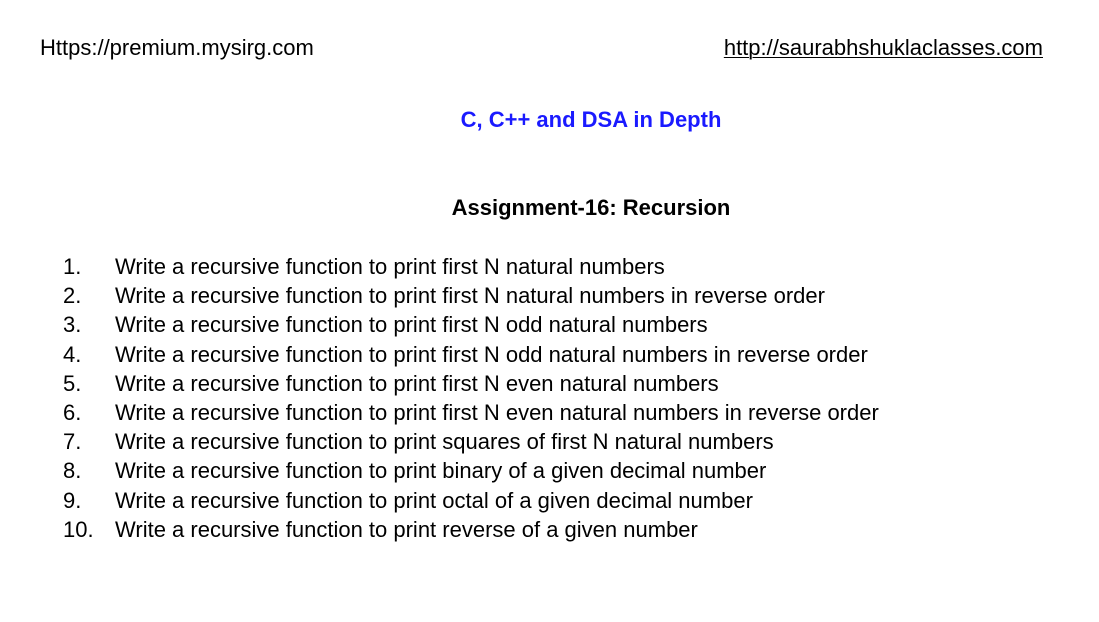 This screenshot has height=622, width=1099. I want to click on question-number: 2., so click(72, 296).